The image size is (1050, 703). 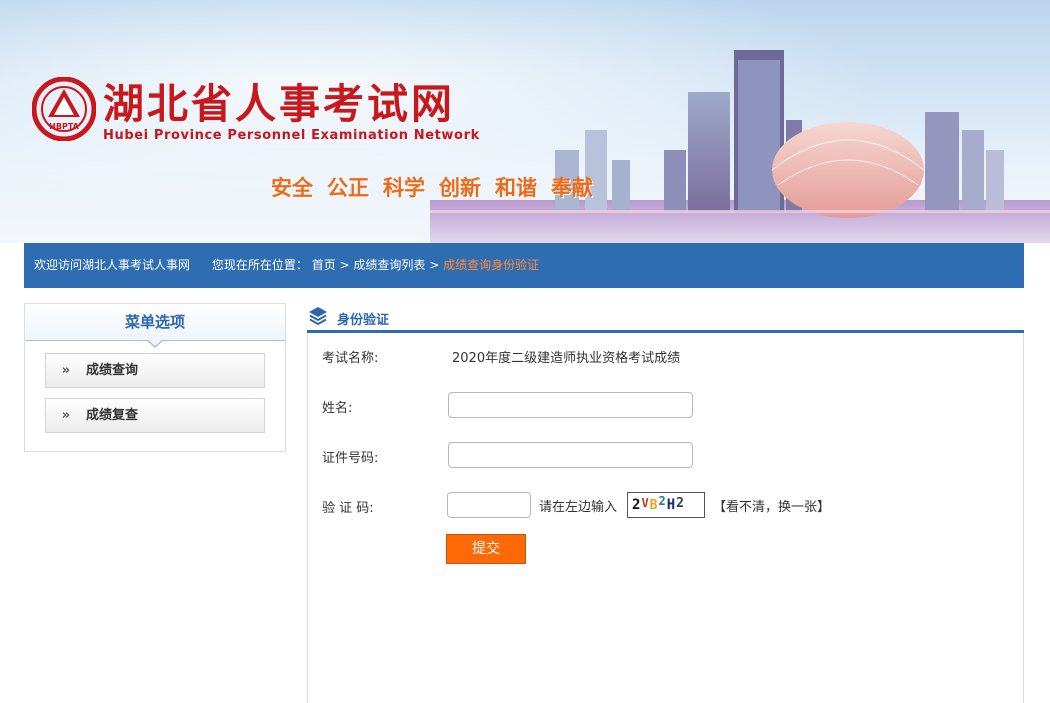 What do you see at coordinates (389, 265) in the screenshot?
I see `breadcrumb-score-list-link: 成绩查询列表` at bounding box center [389, 265].